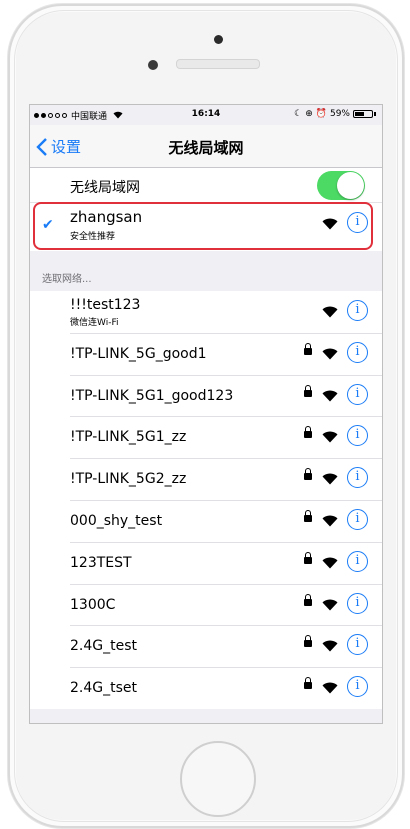 The height and width of the screenshot is (829, 410). I want to click on network-name: 2.4G_test, so click(103, 646).